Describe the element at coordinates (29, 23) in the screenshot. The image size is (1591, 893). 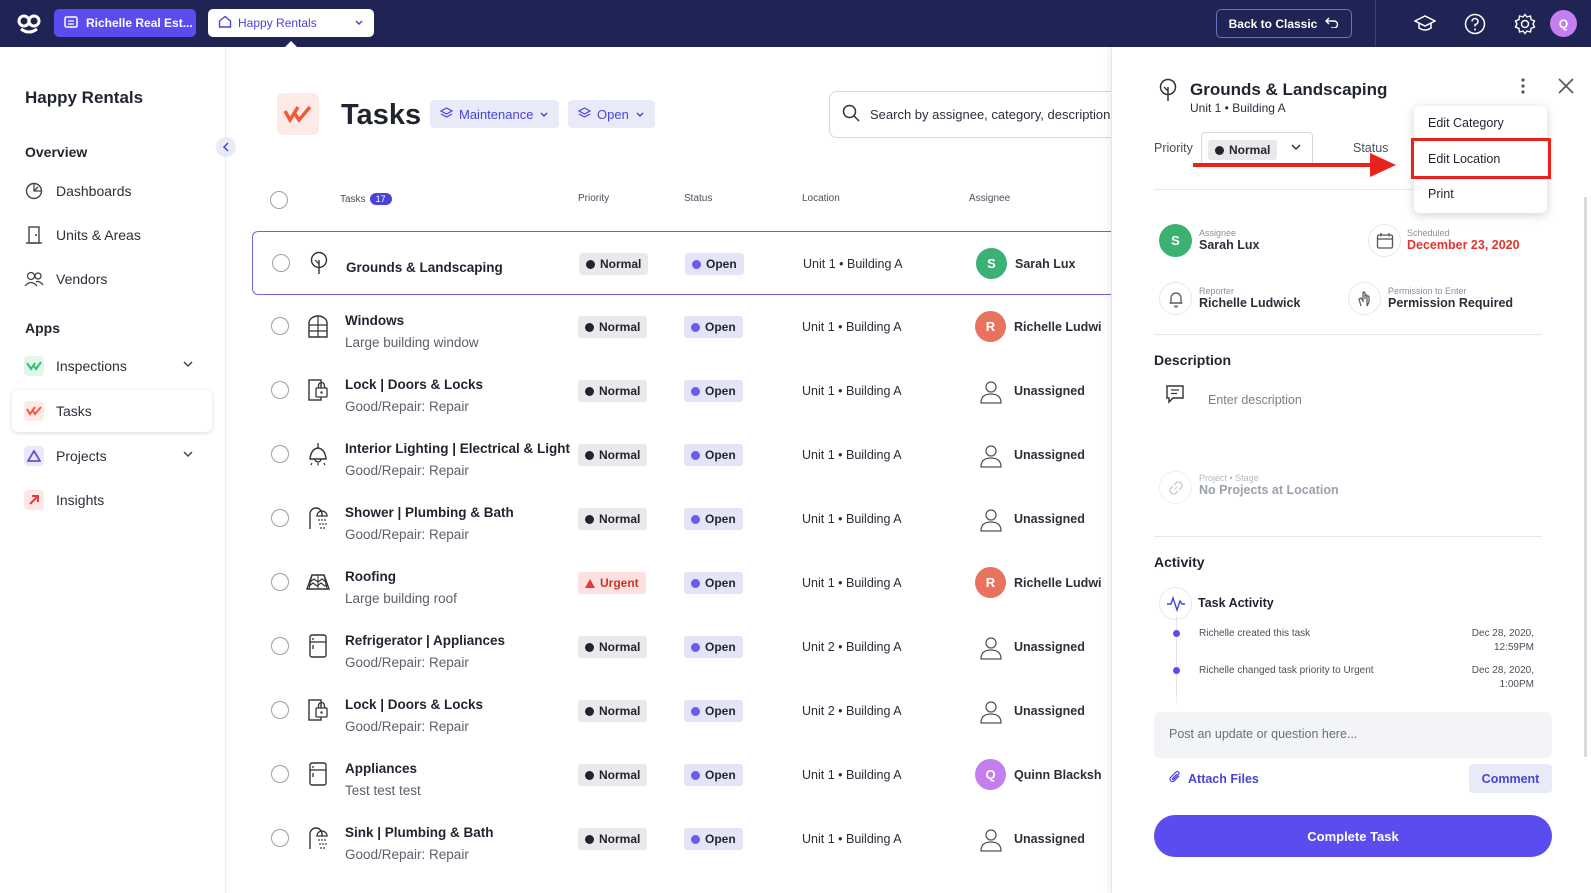
I see `app-logo-icon` at that location.